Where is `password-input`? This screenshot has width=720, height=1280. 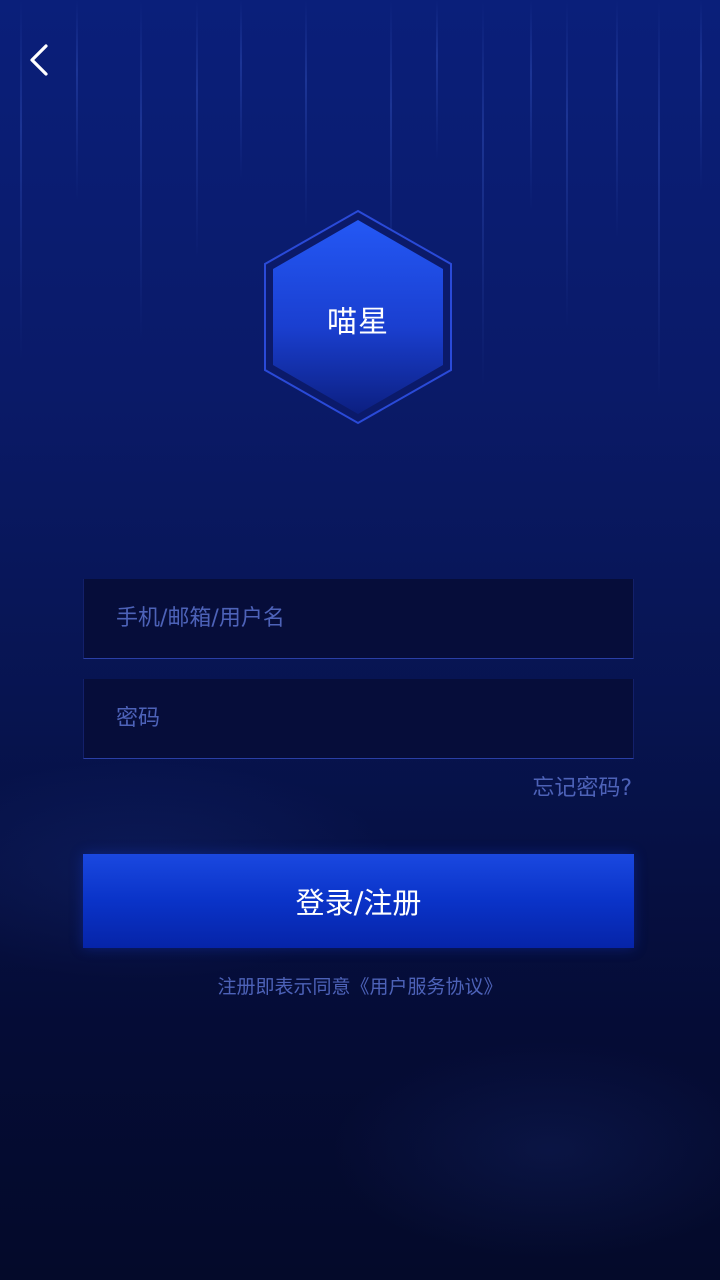 password-input is located at coordinates (358, 718).